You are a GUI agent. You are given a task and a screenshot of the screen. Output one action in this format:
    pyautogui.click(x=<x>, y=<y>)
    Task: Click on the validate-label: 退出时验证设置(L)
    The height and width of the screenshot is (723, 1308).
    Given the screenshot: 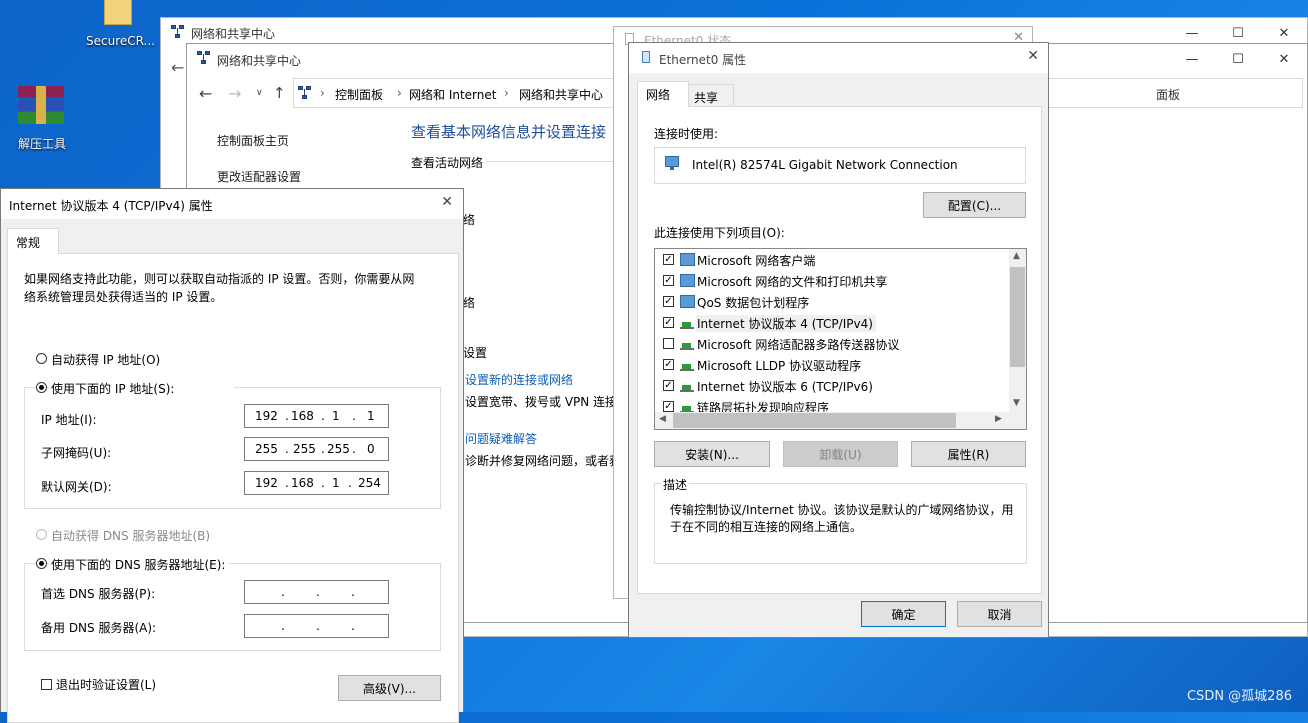 What is the action you would take?
    pyautogui.click(x=106, y=684)
    